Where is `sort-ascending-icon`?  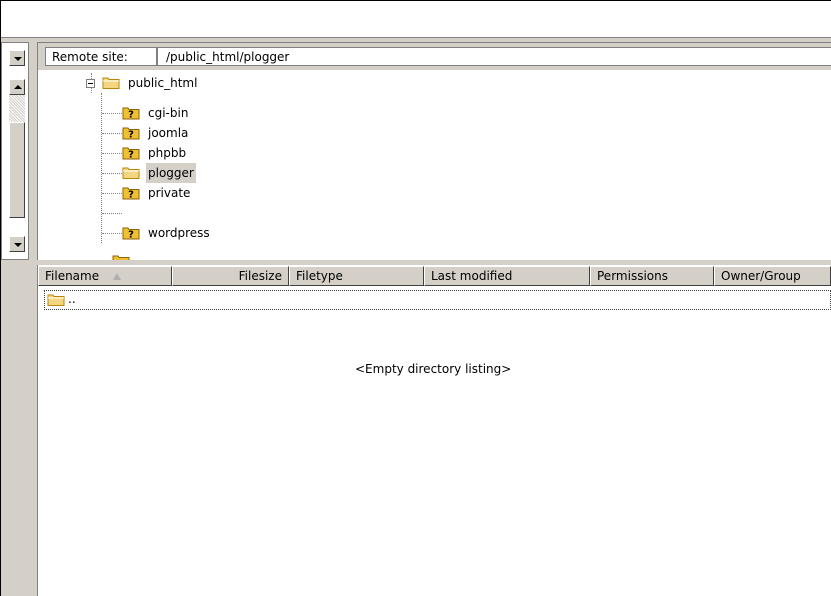
sort-ascending-icon is located at coordinates (117, 276).